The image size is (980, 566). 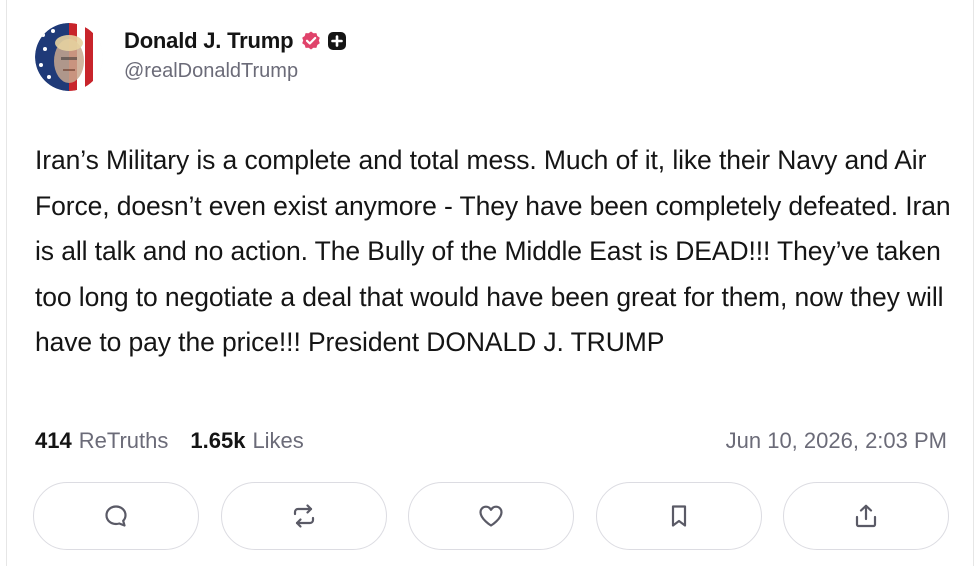 I want to click on retruths-count: 414, so click(x=53, y=440).